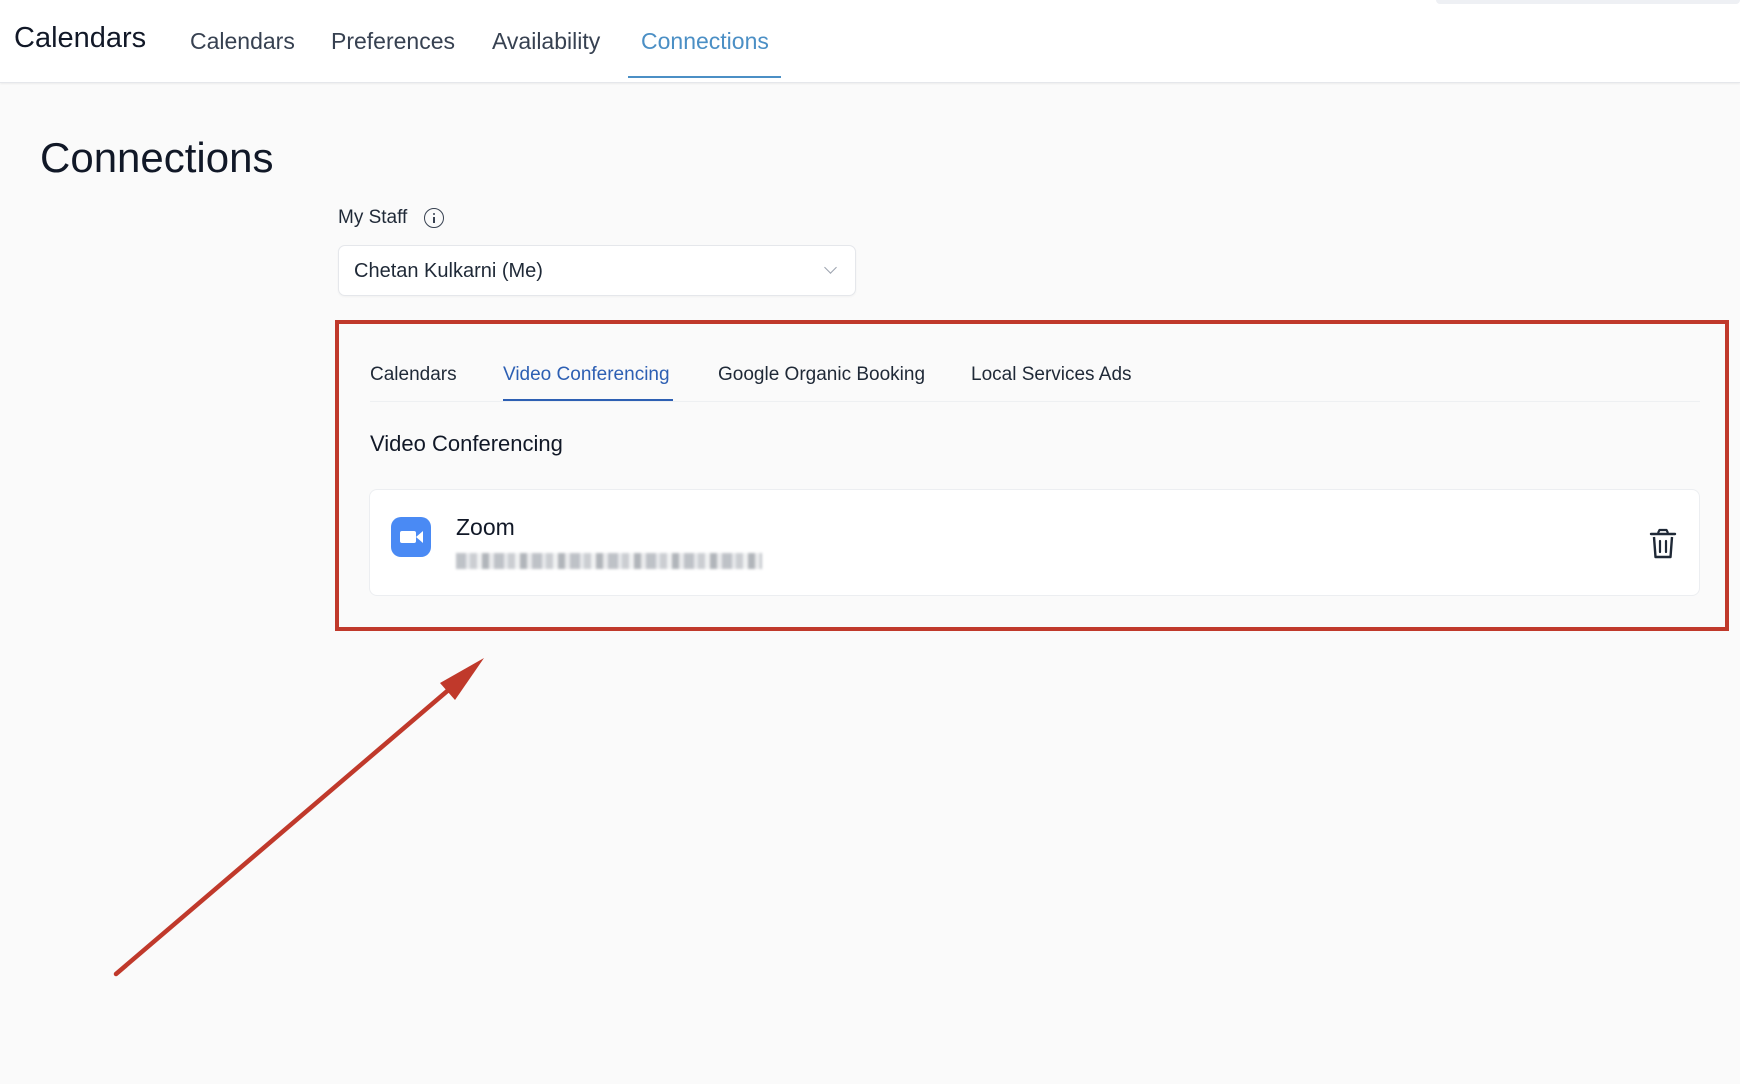 This screenshot has width=1740, height=1084. Describe the element at coordinates (434, 218) in the screenshot. I see `info-icon` at that location.